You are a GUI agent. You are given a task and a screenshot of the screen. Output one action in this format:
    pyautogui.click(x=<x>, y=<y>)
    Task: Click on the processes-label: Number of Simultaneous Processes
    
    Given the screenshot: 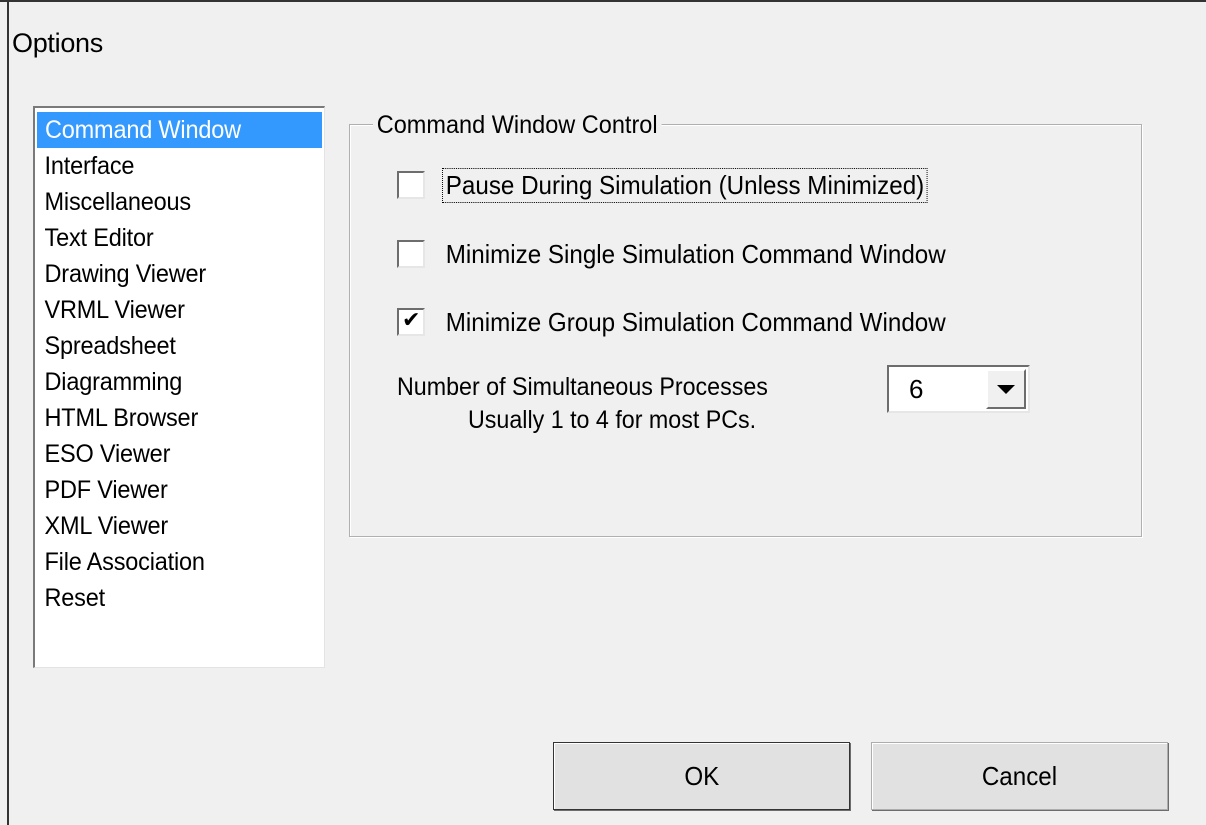 What is the action you would take?
    pyautogui.click(x=582, y=387)
    